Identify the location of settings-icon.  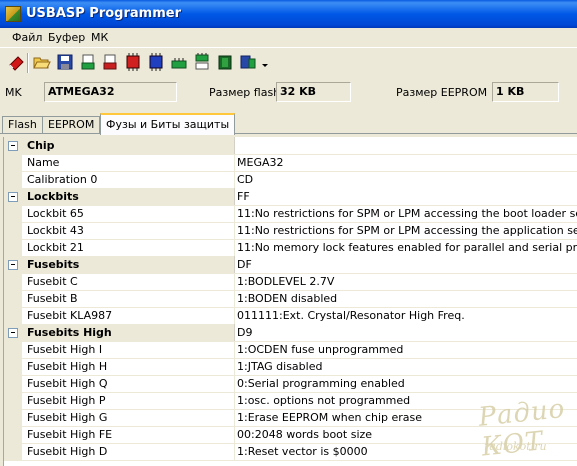
(248, 62).